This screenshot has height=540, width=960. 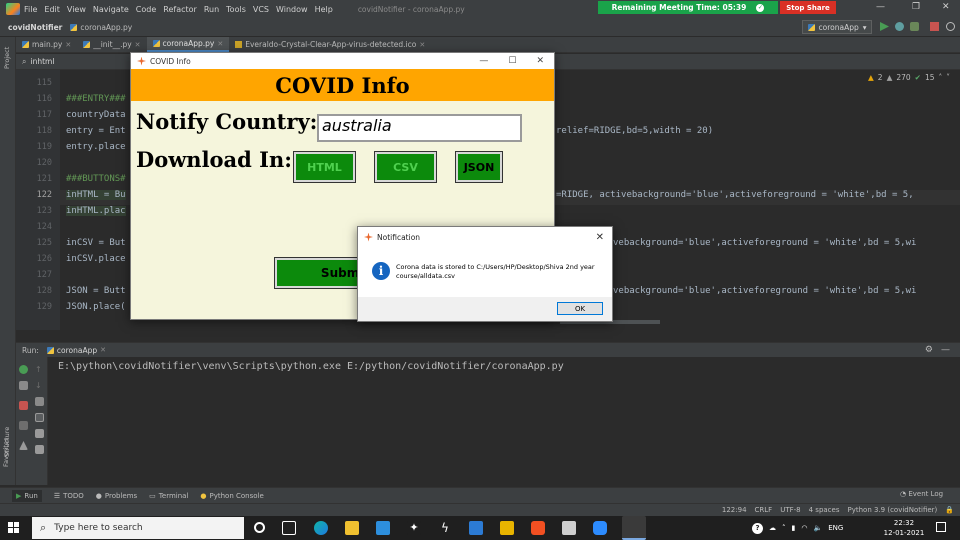 I want to click on wifi-icon: ◠, so click(x=804, y=528).